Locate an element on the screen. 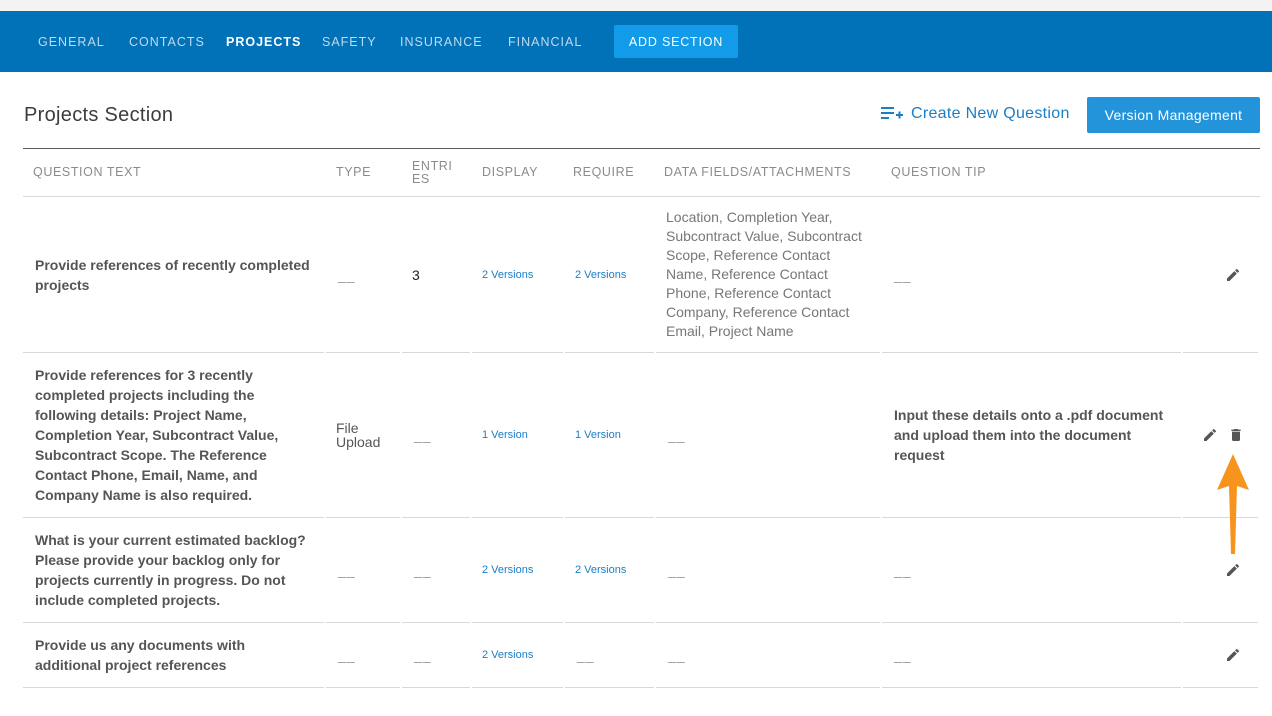 Image resolution: width=1272 pixels, height=716 pixels. add-section-button: ADD SECTION is located at coordinates (676, 41).